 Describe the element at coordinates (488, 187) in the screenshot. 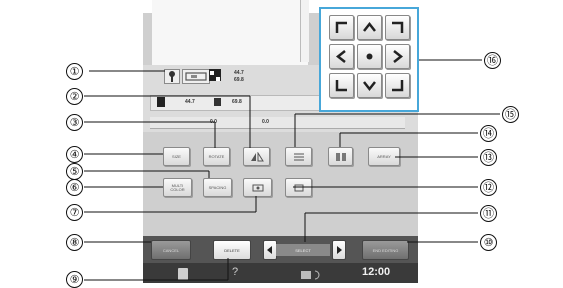

I see `callout-12: ⑫` at that location.